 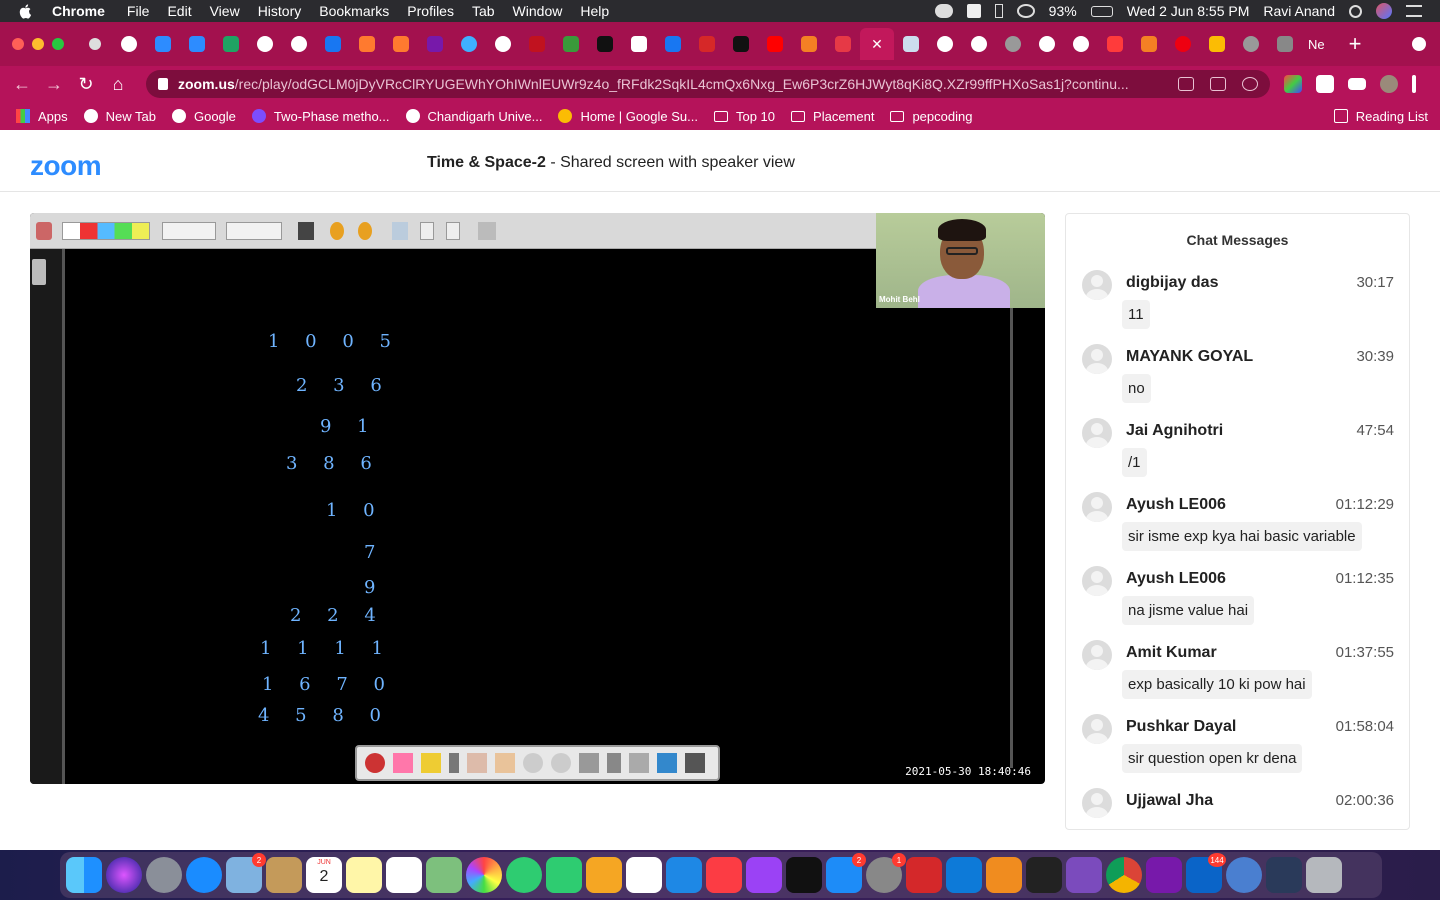 I want to click on app-store-icon: 2, so click(x=846, y=873).